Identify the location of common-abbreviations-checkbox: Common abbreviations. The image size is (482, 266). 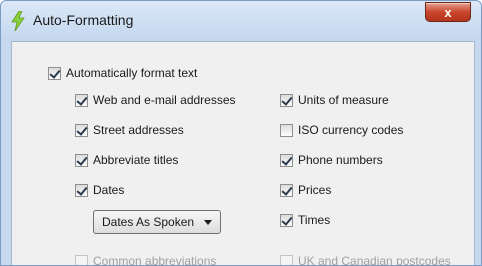
(146, 260).